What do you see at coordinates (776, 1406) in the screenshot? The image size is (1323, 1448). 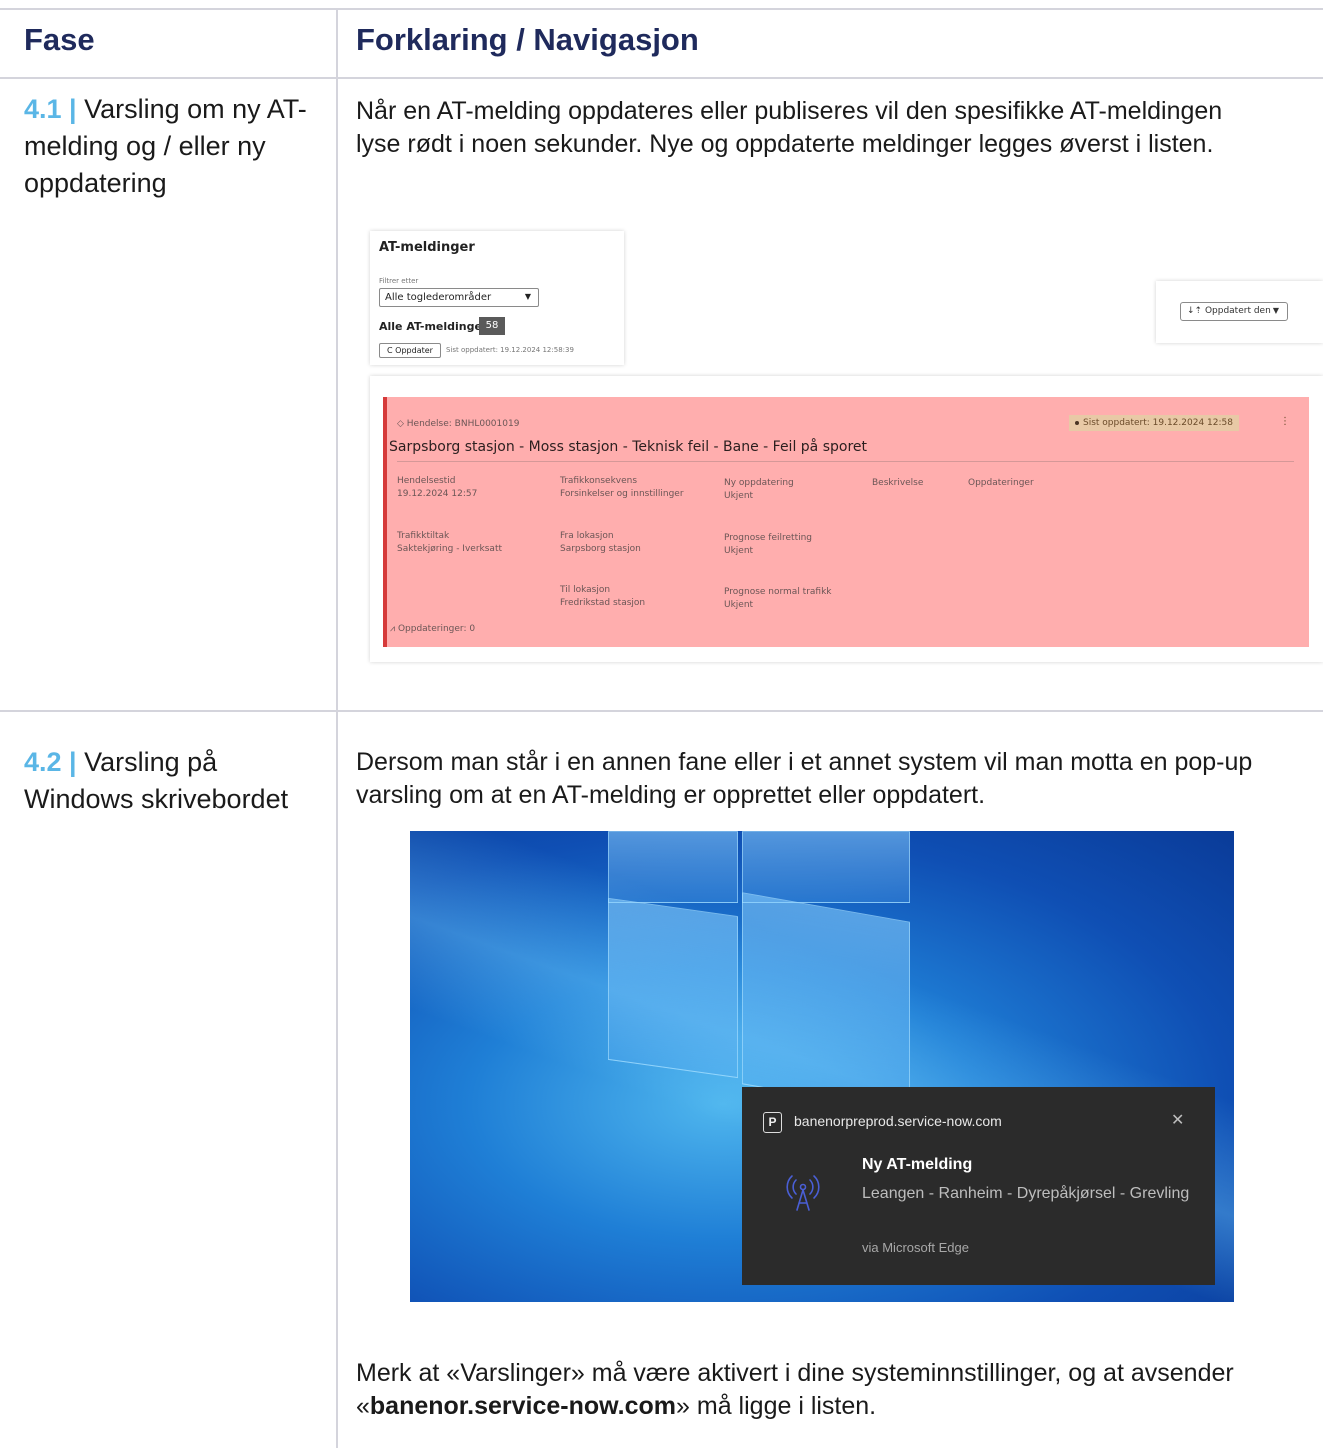 I see `note-text-end: » må ligge i listen.` at bounding box center [776, 1406].